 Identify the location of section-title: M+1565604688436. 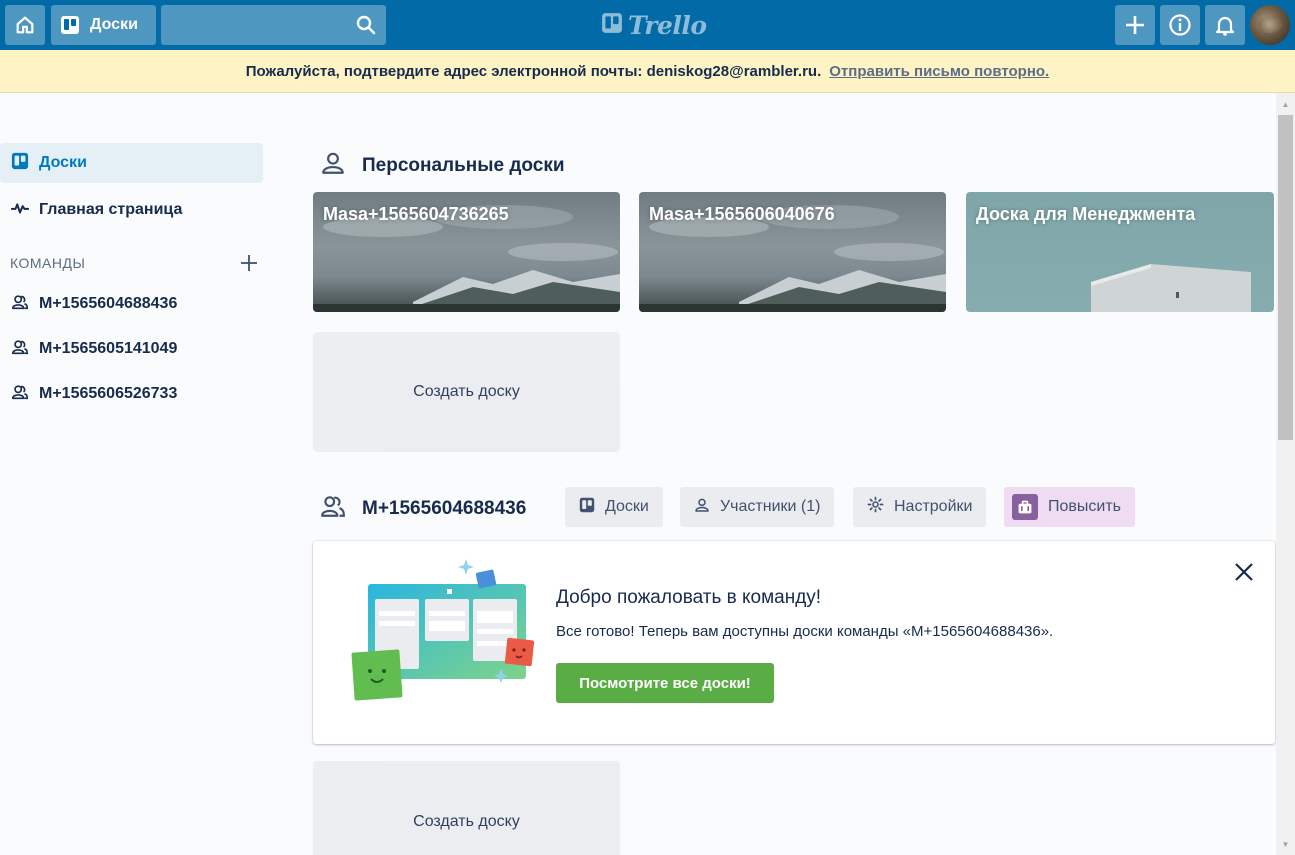
(444, 508).